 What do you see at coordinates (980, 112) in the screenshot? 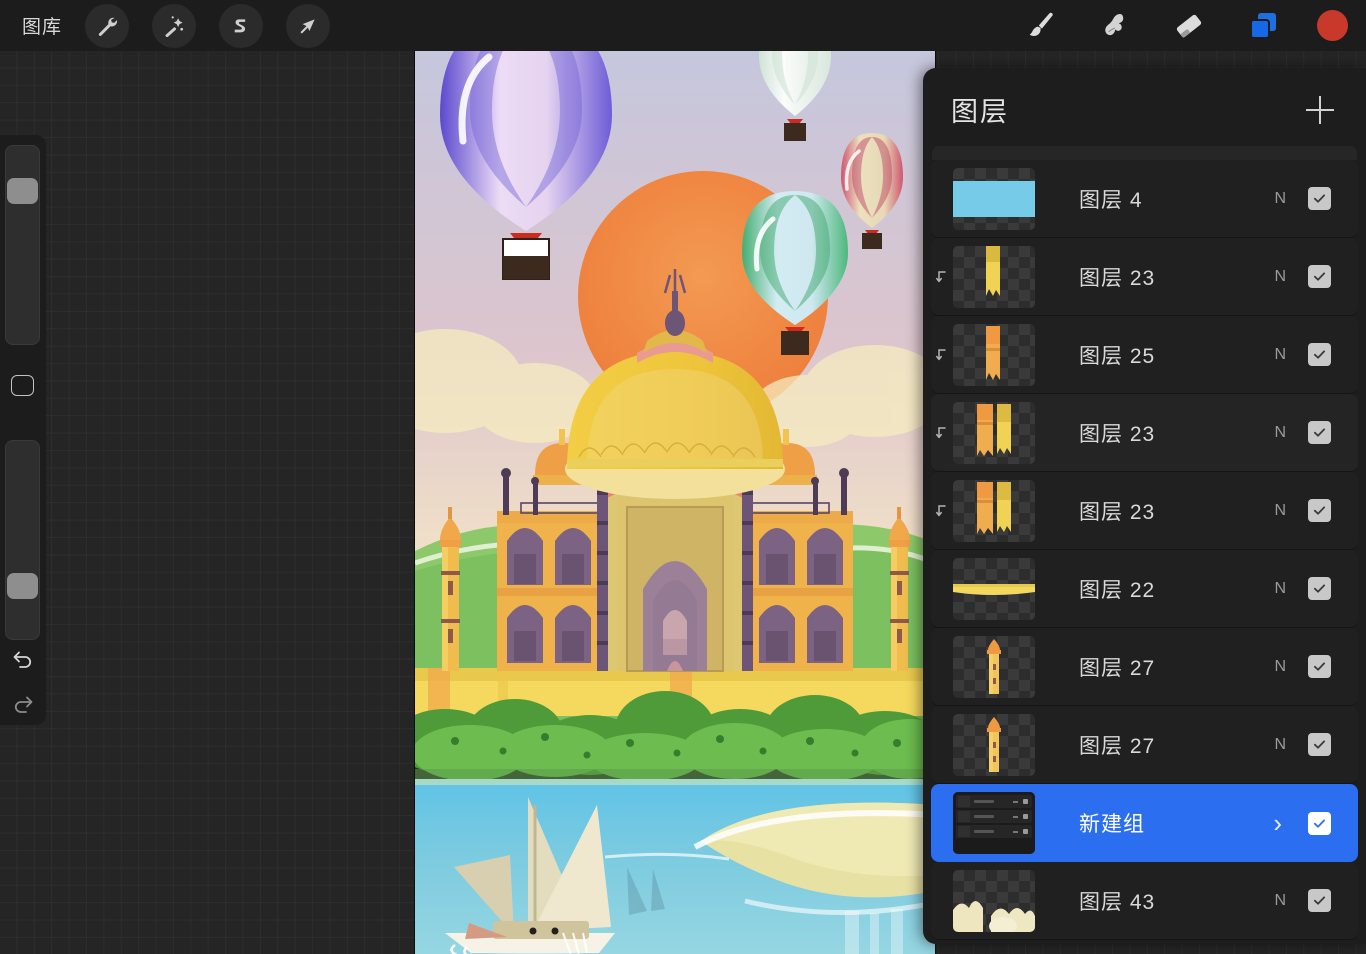
I see `layers-panel-title: 图层` at bounding box center [980, 112].